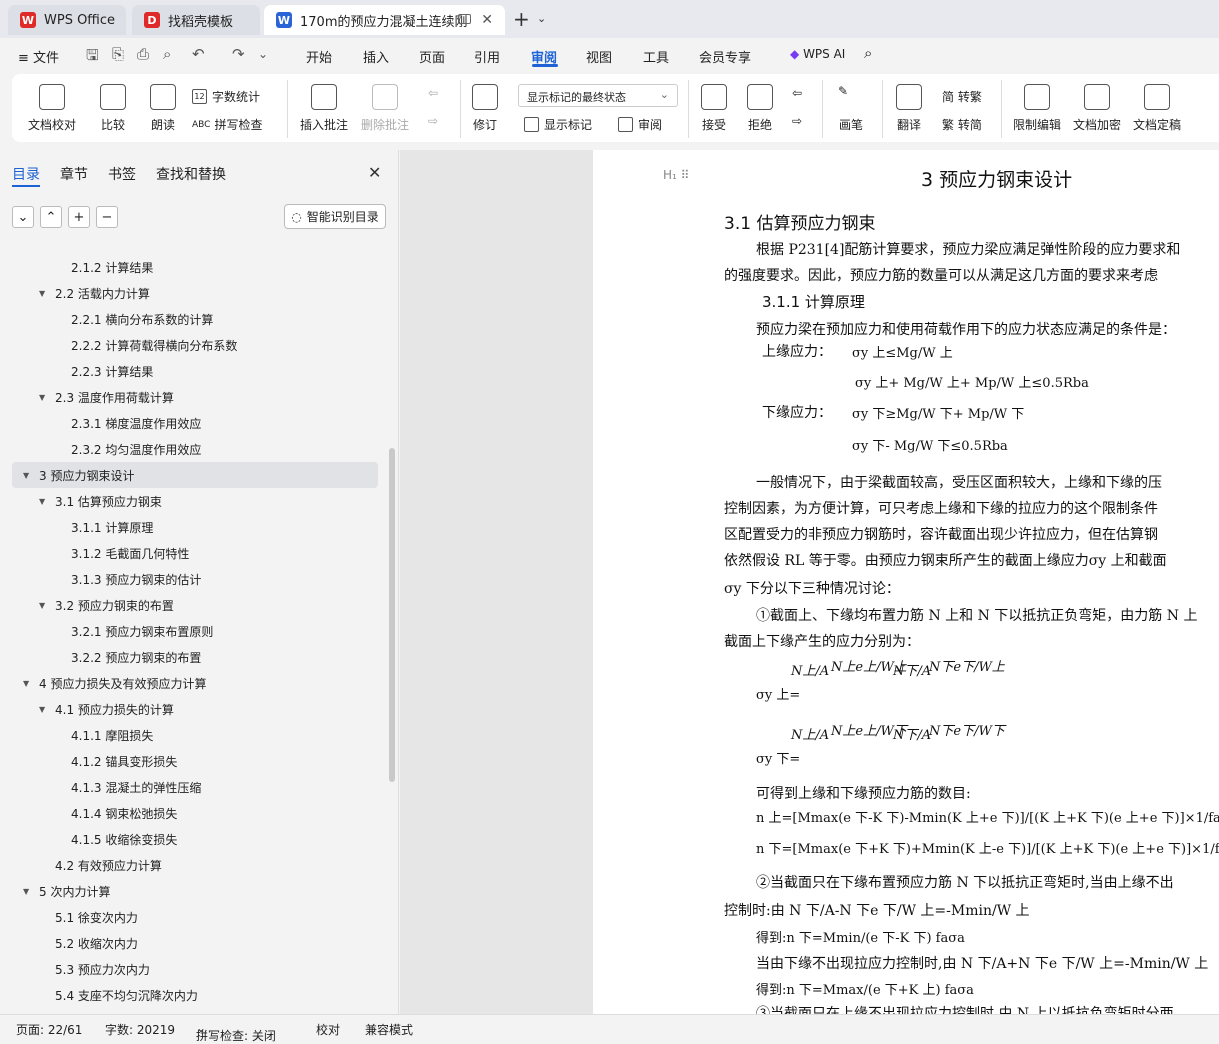 Image resolution: width=1219 pixels, height=1044 pixels. What do you see at coordinates (676, 175) in the screenshot?
I see `heading-marker-icon: H₁ ⠿` at bounding box center [676, 175].